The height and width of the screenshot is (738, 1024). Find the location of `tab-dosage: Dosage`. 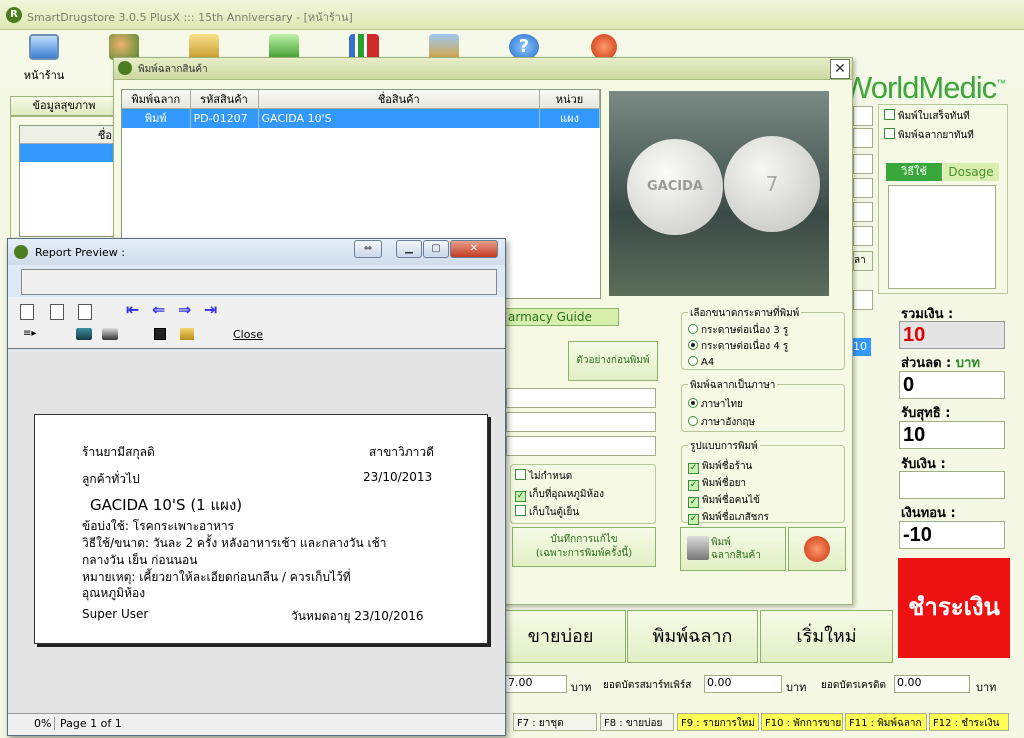

tab-dosage: Dosage is located at coordinates (971, 172).